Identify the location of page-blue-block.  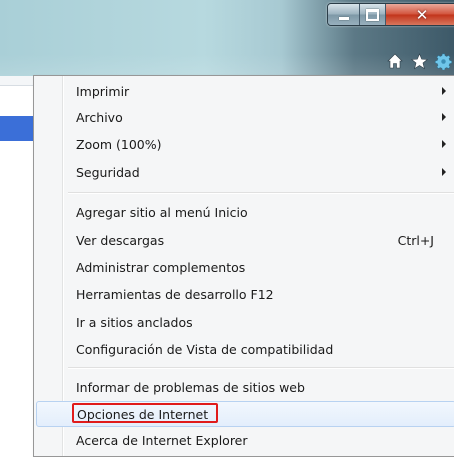
(17, 128).